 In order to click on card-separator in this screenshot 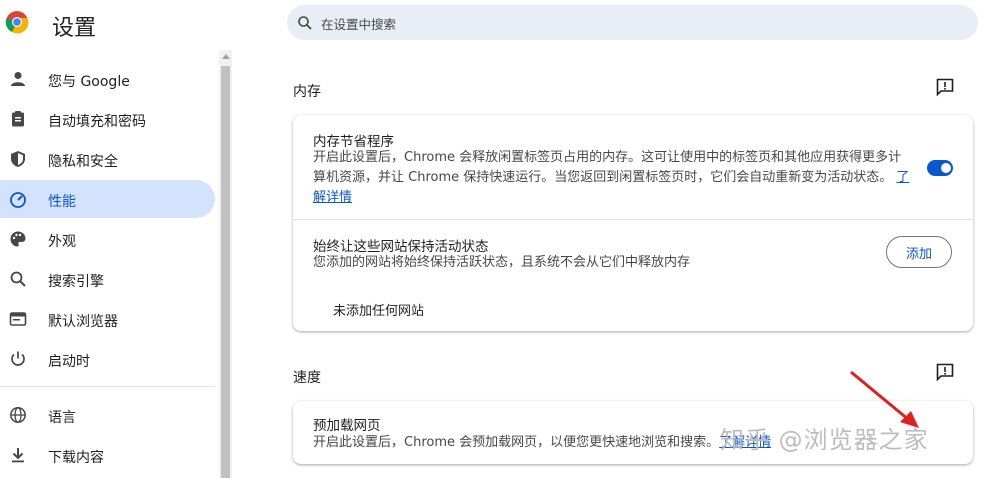, I will do `click(633, 219)`.